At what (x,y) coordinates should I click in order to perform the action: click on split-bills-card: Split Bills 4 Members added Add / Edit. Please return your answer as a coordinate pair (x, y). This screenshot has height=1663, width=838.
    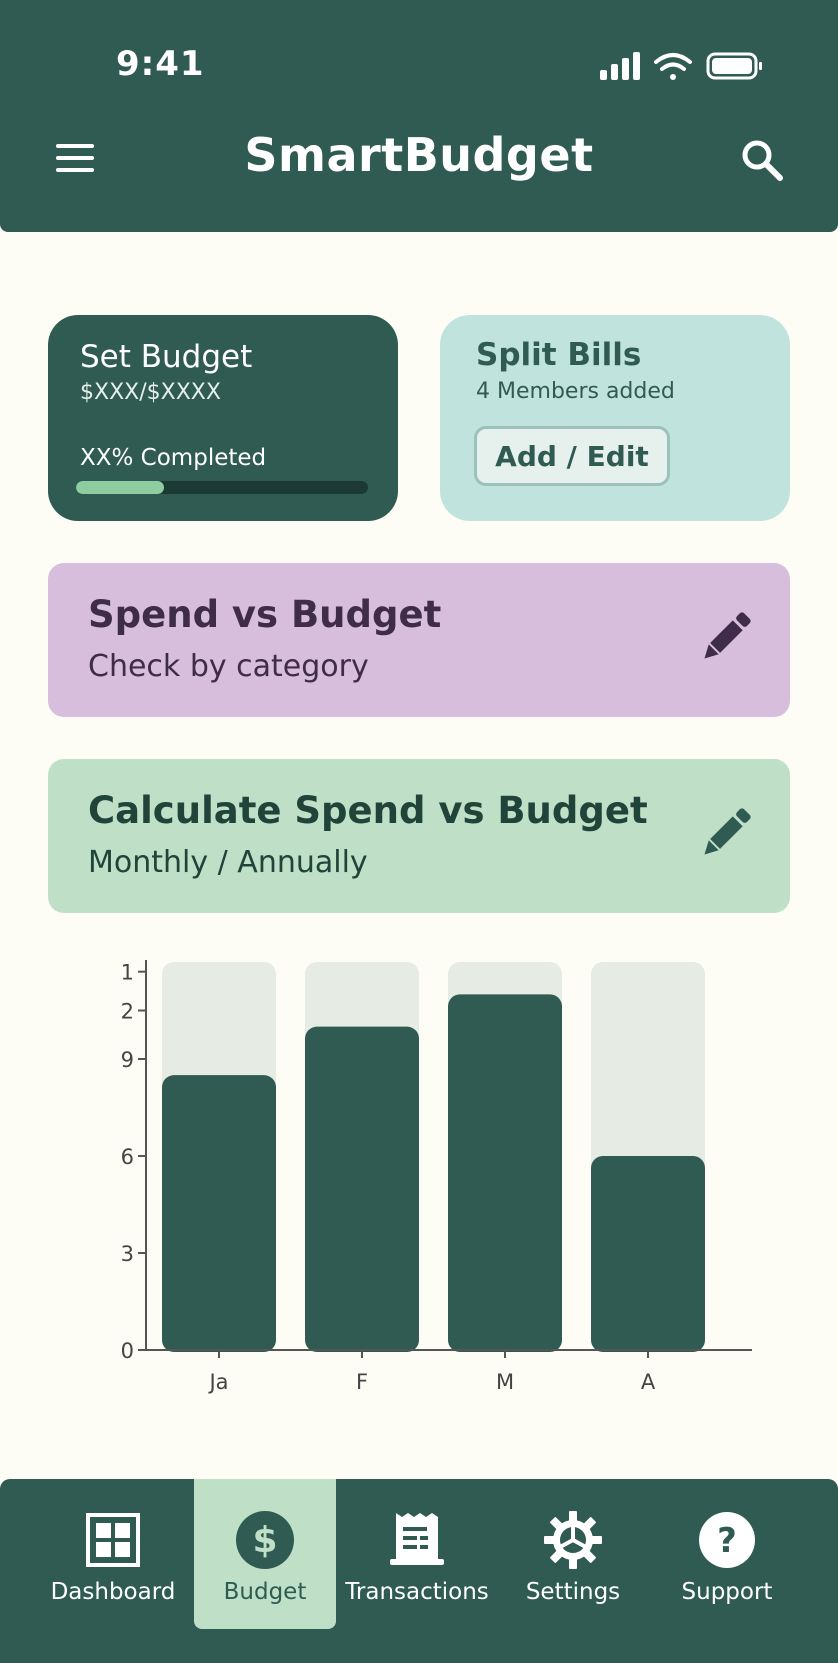
    Looking at the image, I should click on (615, 418).